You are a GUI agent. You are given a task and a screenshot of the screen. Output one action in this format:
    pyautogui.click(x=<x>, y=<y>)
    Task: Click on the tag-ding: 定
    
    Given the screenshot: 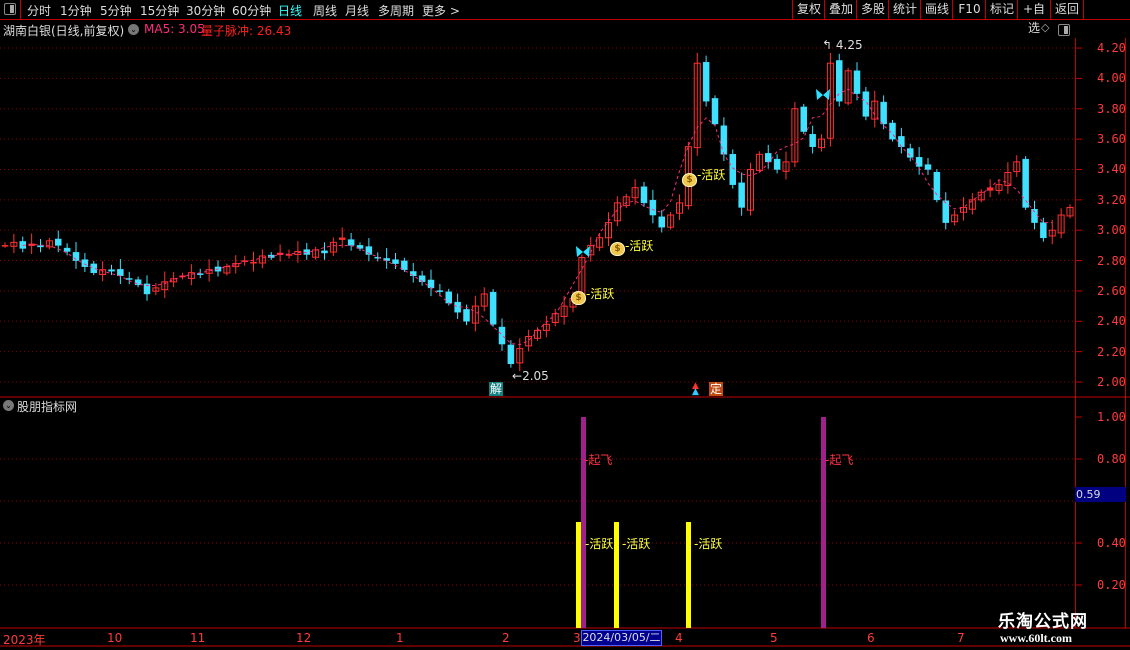 What is the action you would take?
    pyautogui.click(x=716, y=389)
    